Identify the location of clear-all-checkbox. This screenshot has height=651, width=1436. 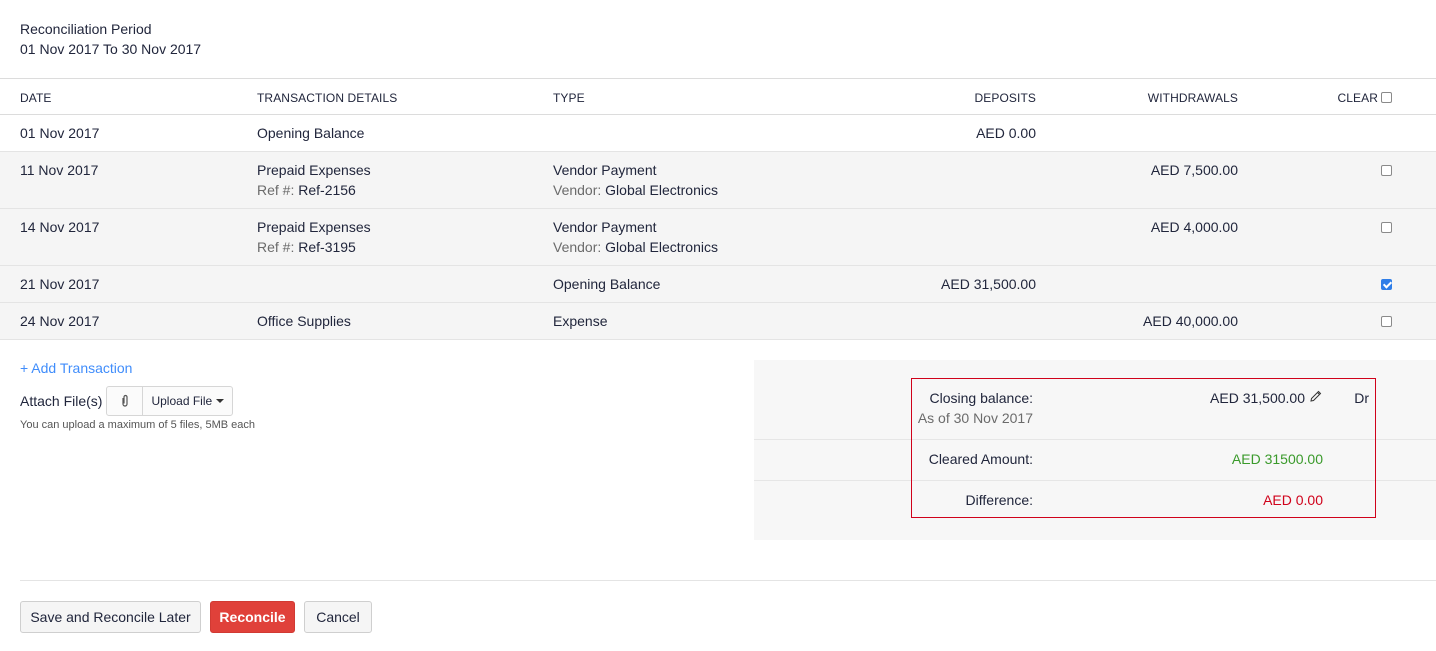
(1386, 97).